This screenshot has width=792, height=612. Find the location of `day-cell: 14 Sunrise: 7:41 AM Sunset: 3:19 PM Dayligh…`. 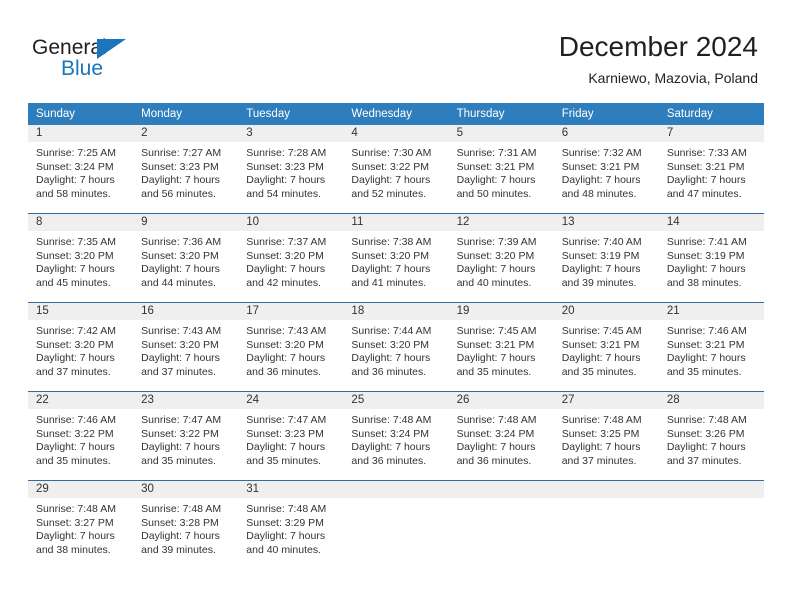

day-cell: 14 Sunrise: 7:41 AM Sunset: 3:19 PM Dayligh… is located at coordinates (711, 258).